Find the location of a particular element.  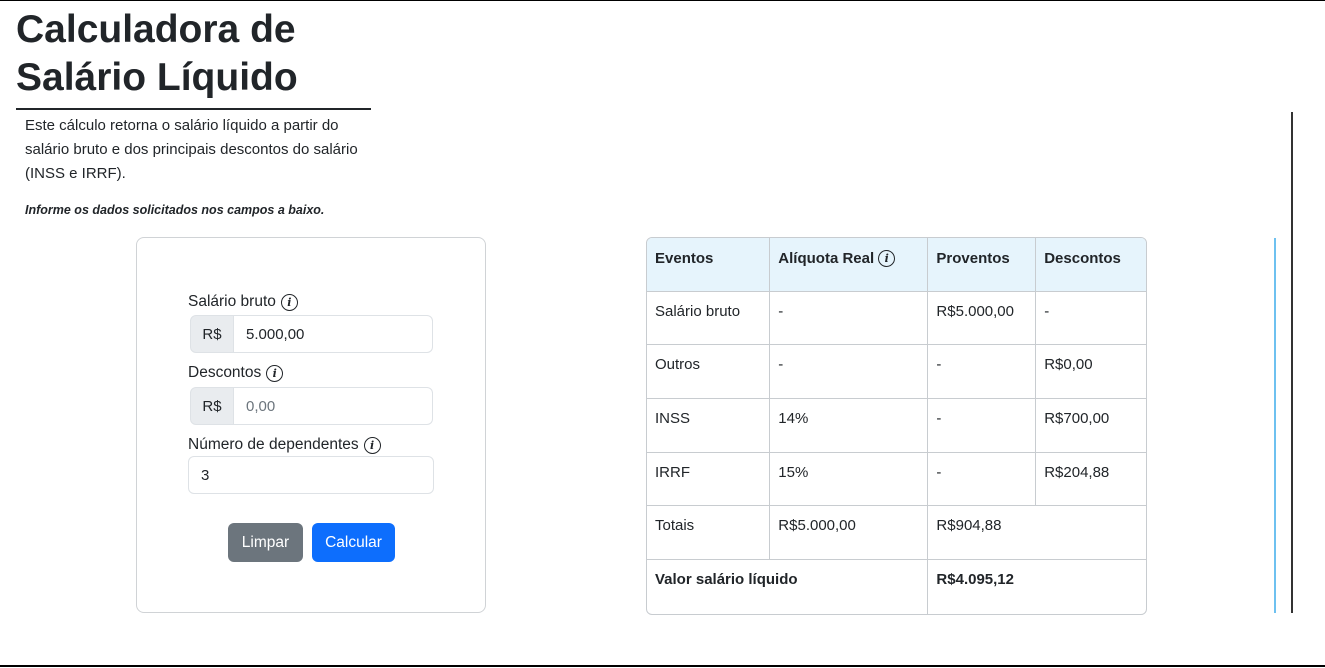

table-row: Salário bruto - R$5.000,00 - is located at coordinates (896, 318).